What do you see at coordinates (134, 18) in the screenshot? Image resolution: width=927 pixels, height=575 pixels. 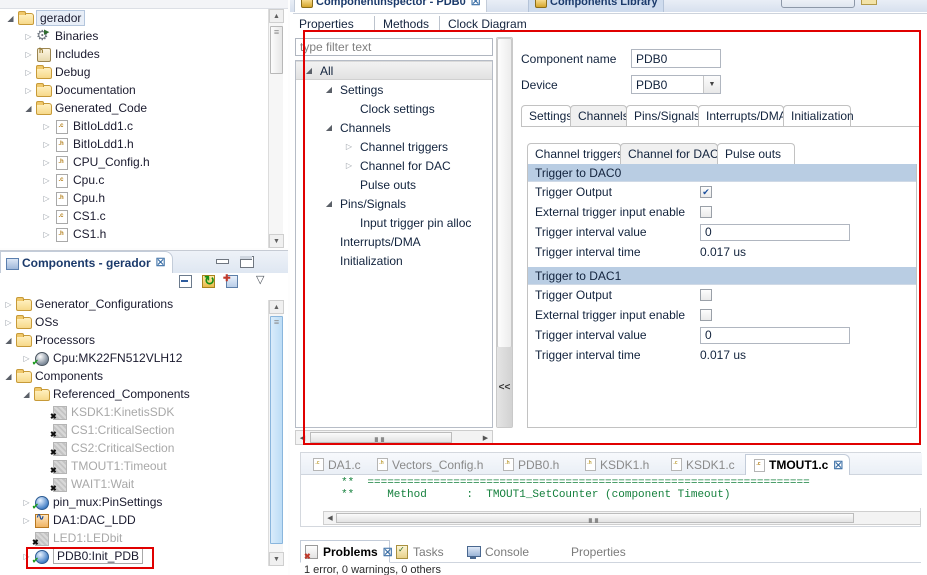 I see `project-tree-item: gerador` at bounding box center [134, 18].